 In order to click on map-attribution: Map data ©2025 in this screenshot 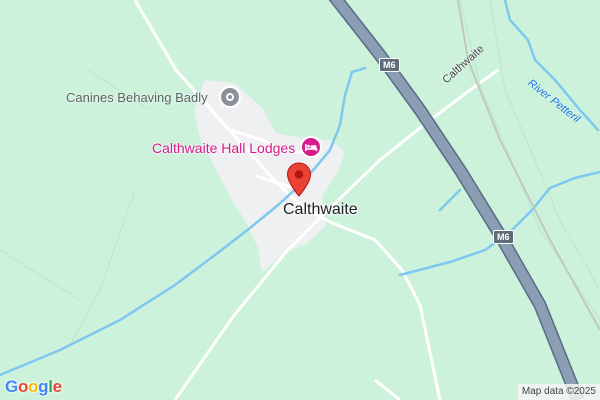, I will do `click(558, 392)`.